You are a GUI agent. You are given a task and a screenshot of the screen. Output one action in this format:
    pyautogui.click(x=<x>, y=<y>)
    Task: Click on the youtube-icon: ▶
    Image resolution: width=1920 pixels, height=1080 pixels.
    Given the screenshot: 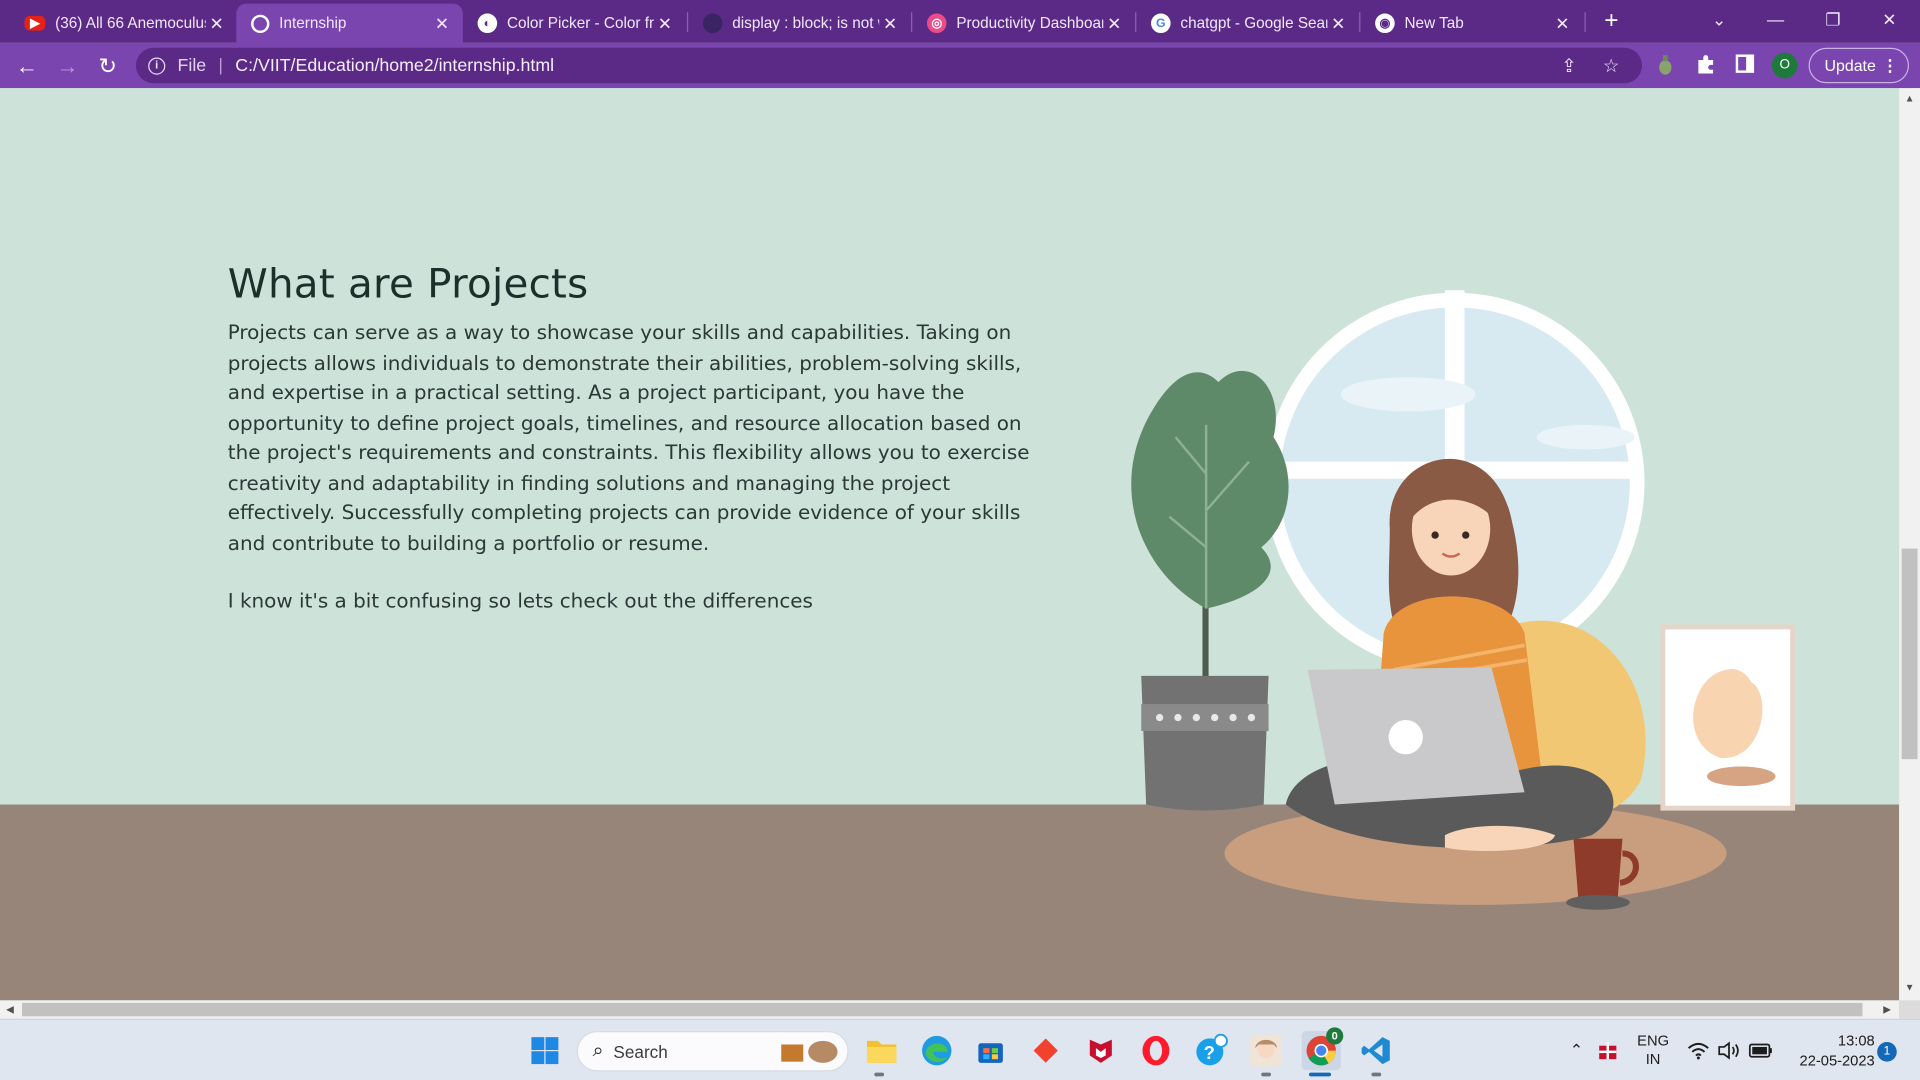 What is the action you would take?
    pyautogui.click(x=35, y=23)
    